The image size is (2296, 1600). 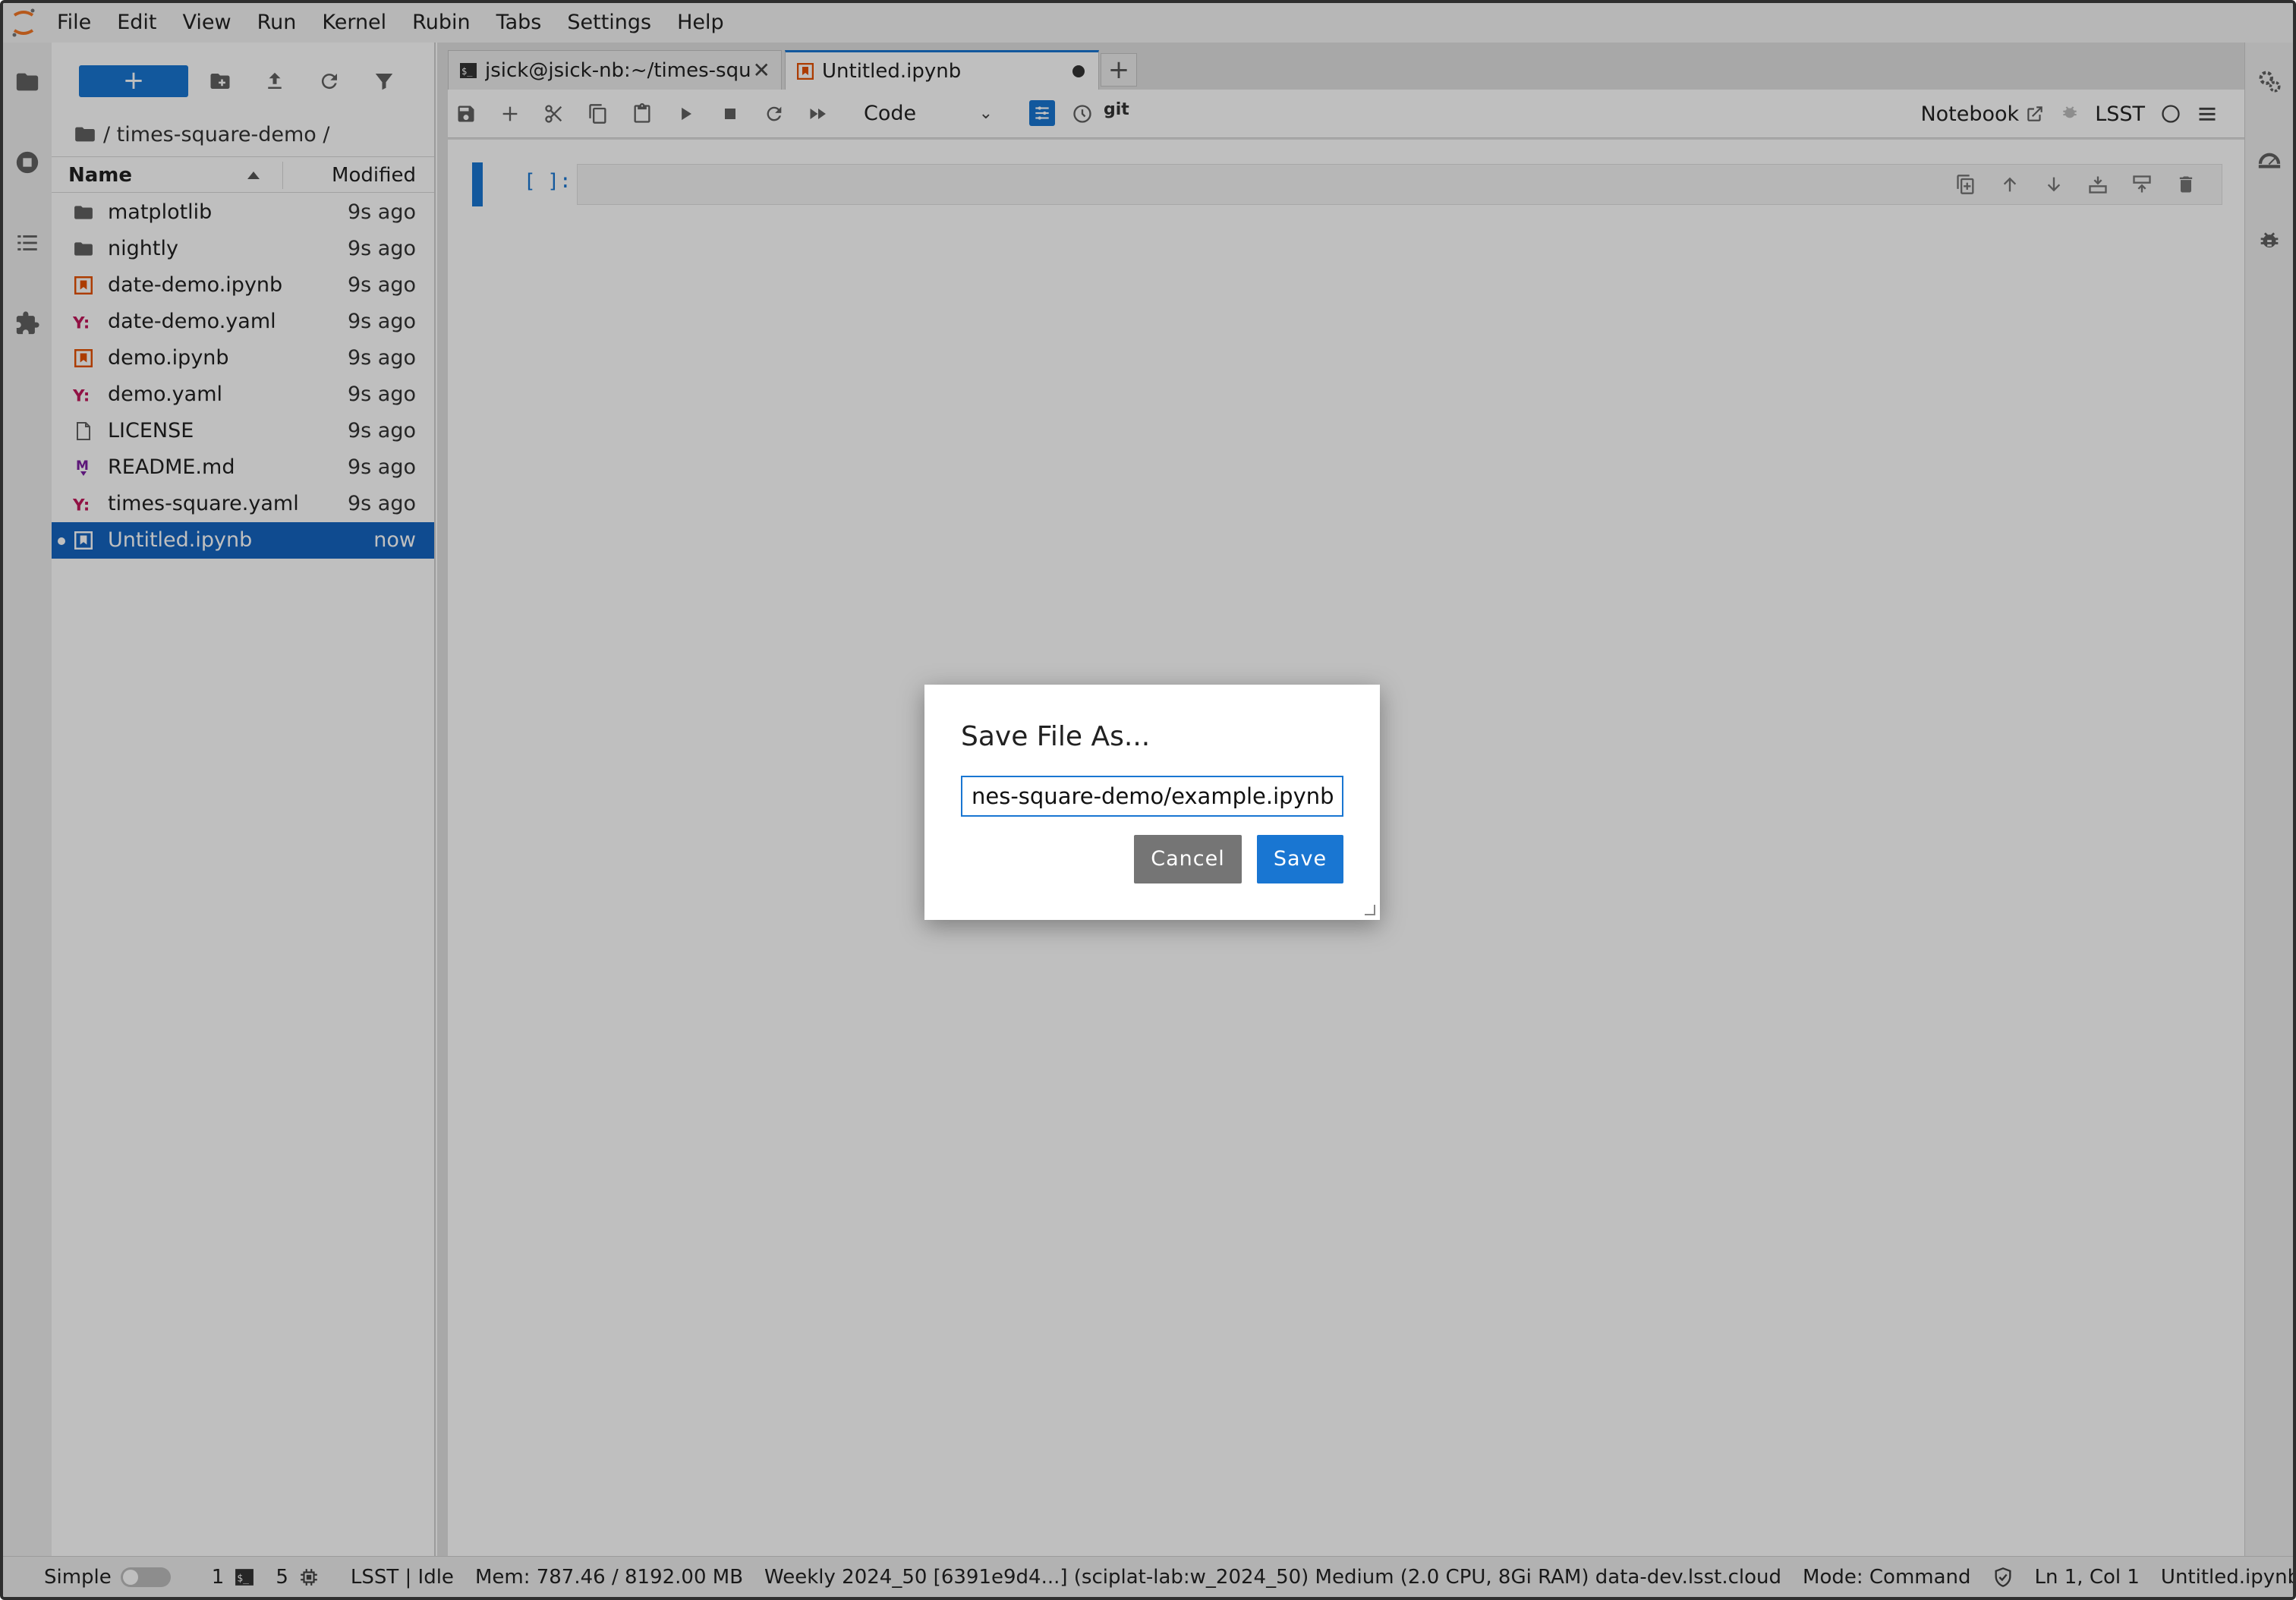 What do you see at coordinates (1300, 859) in the screenshot?
I see `save-button: Save` at bounding box center [1300, 859].